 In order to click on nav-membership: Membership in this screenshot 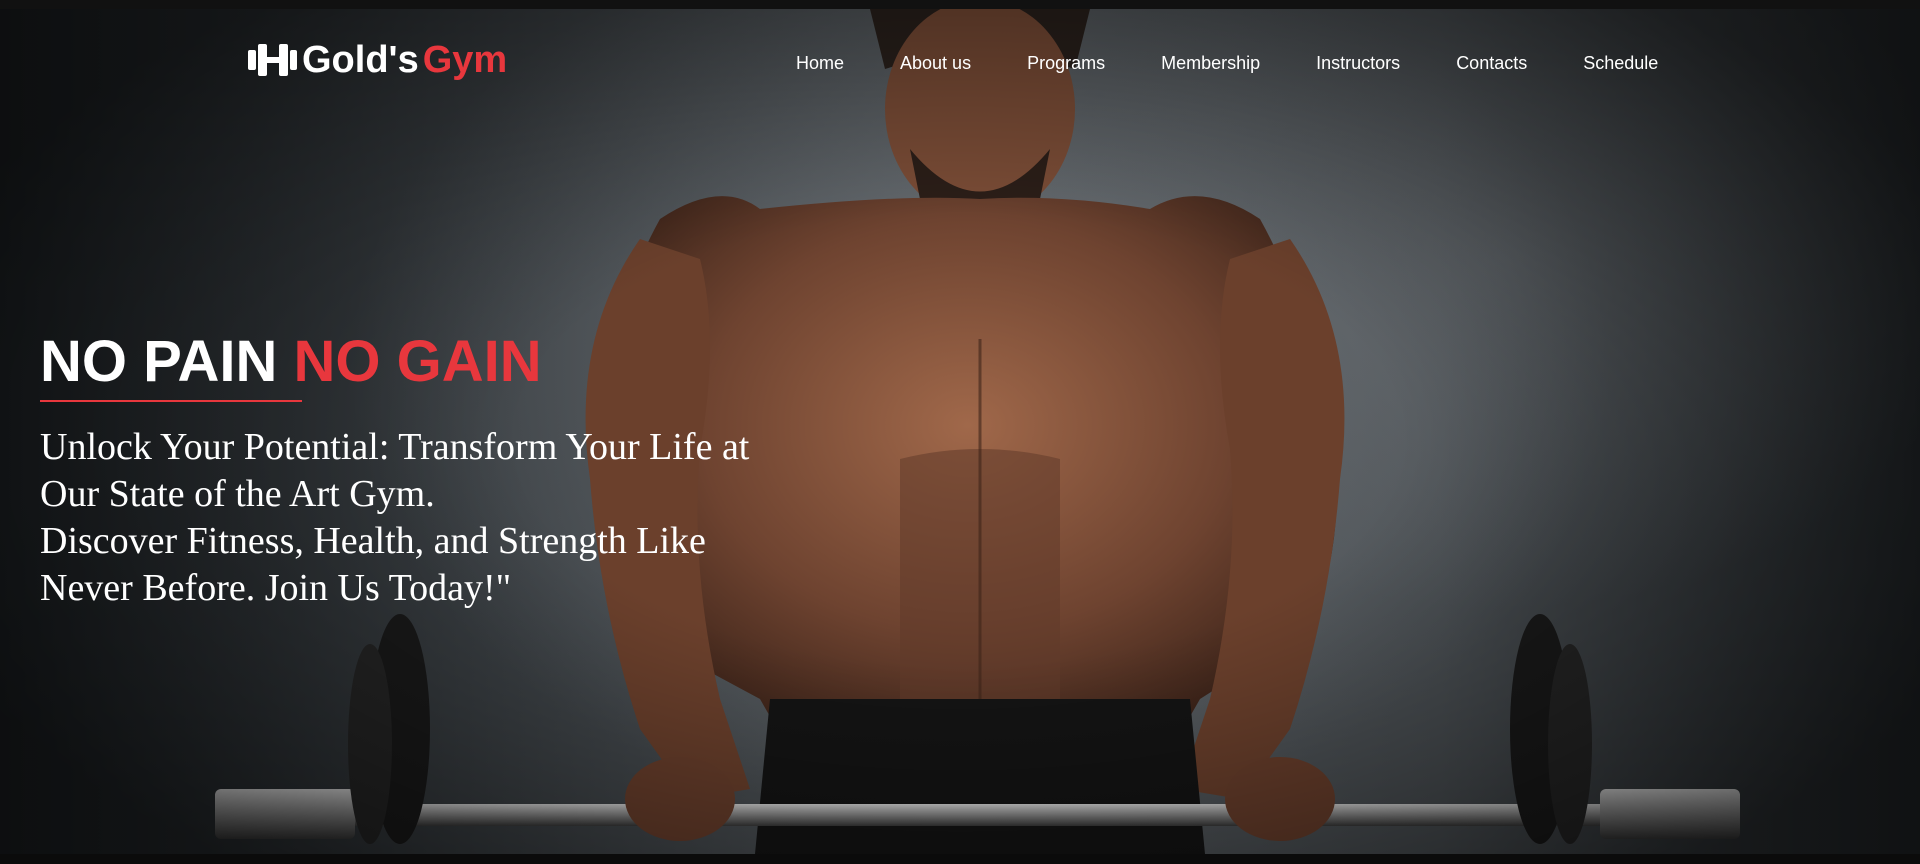, I will do `click(1210, 63)`.